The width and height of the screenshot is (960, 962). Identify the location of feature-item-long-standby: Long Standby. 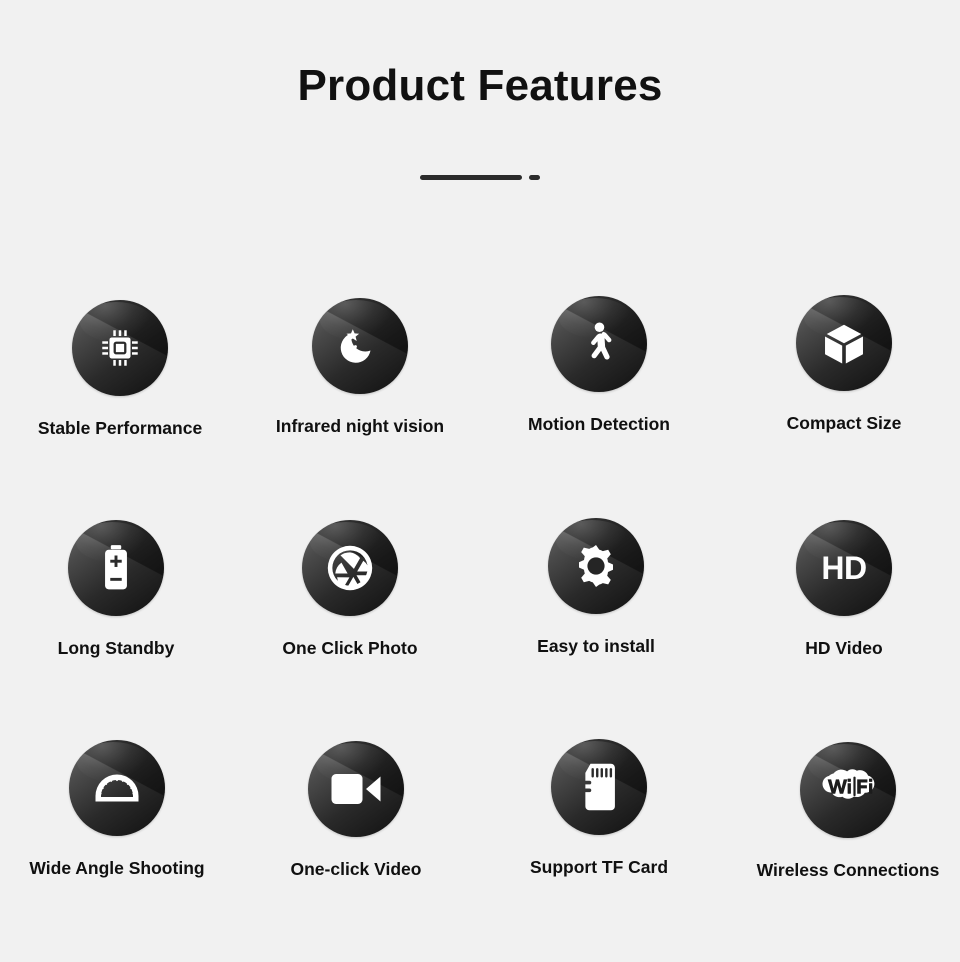
(118, 630).